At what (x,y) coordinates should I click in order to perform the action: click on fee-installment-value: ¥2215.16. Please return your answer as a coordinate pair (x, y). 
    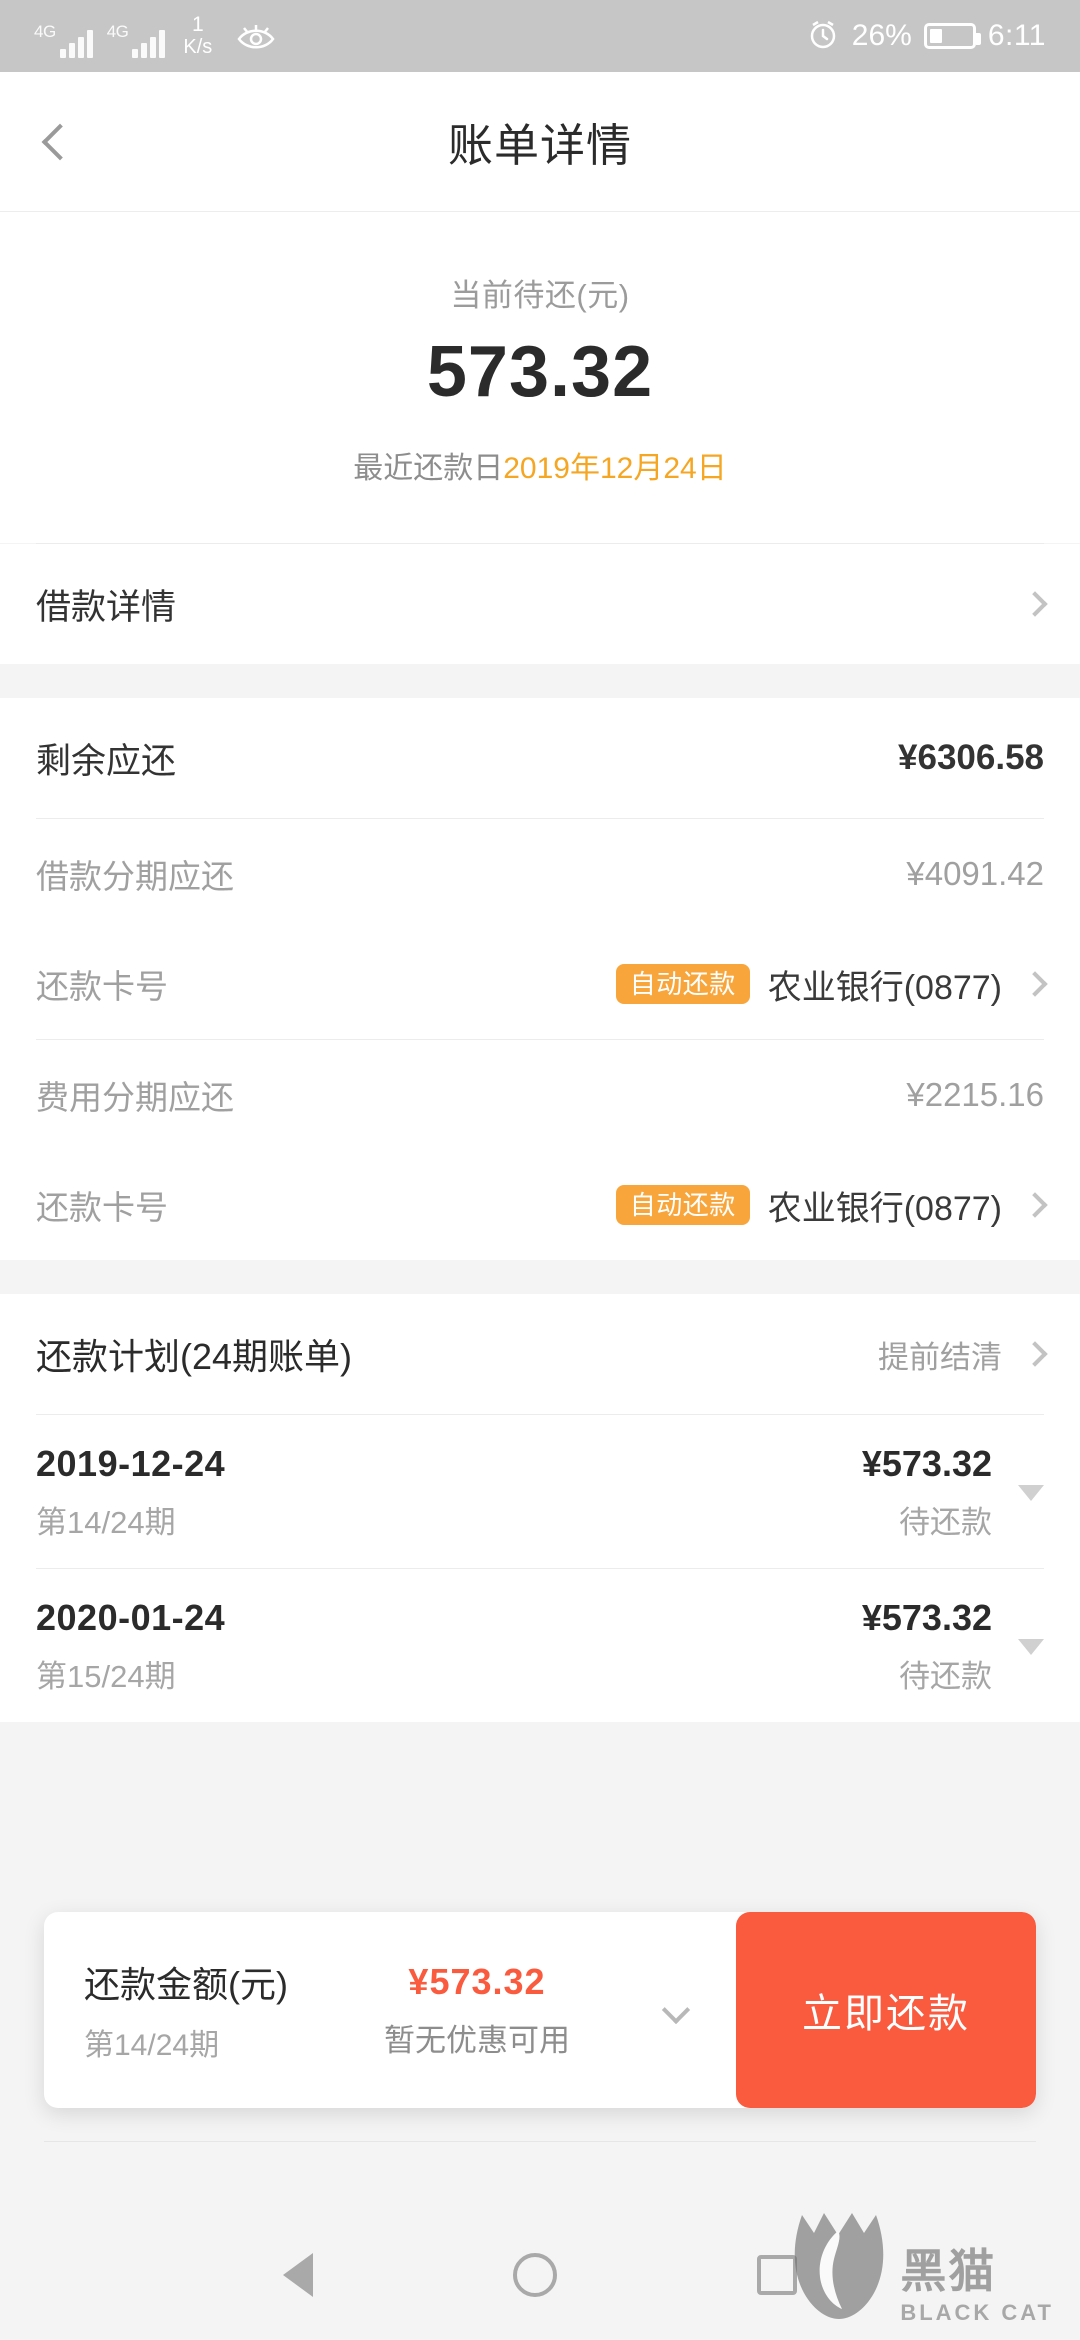
    Looking at the image, I should click on (975, 1094).